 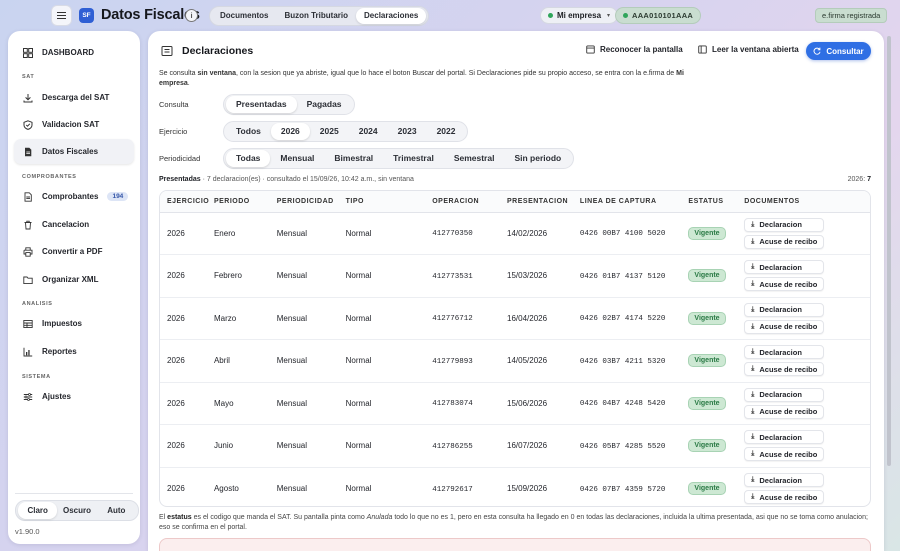 What do you see at coordinates (74, 279) in the screenshot?
I see `sidebar-item-organizar-xml: Organizar XML` at bounding box center [74, 279].